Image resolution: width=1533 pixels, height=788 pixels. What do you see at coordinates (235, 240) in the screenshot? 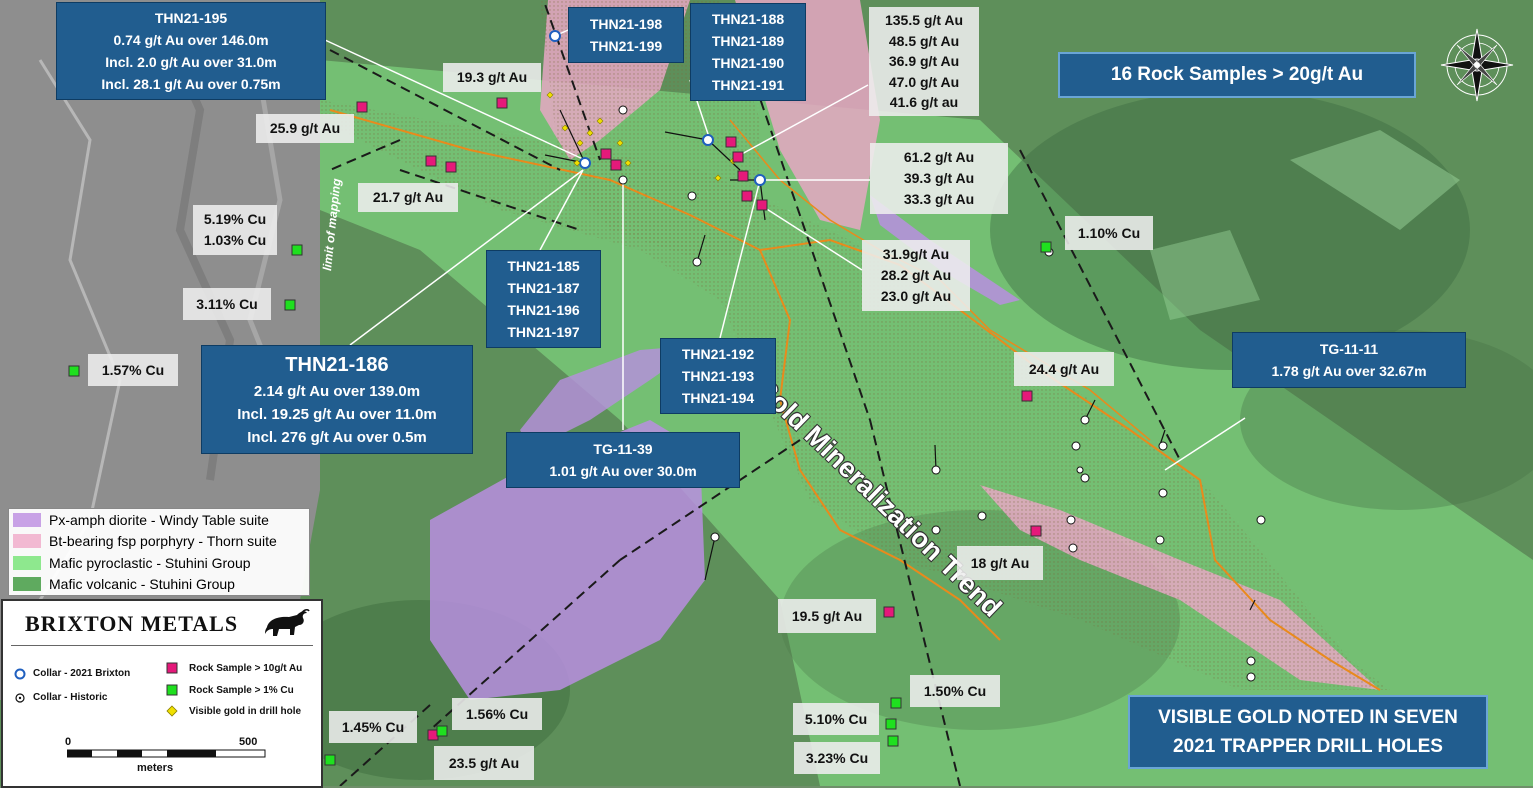
I see `assay-line: 1.03% Cu` at bounding box center [235, 240].